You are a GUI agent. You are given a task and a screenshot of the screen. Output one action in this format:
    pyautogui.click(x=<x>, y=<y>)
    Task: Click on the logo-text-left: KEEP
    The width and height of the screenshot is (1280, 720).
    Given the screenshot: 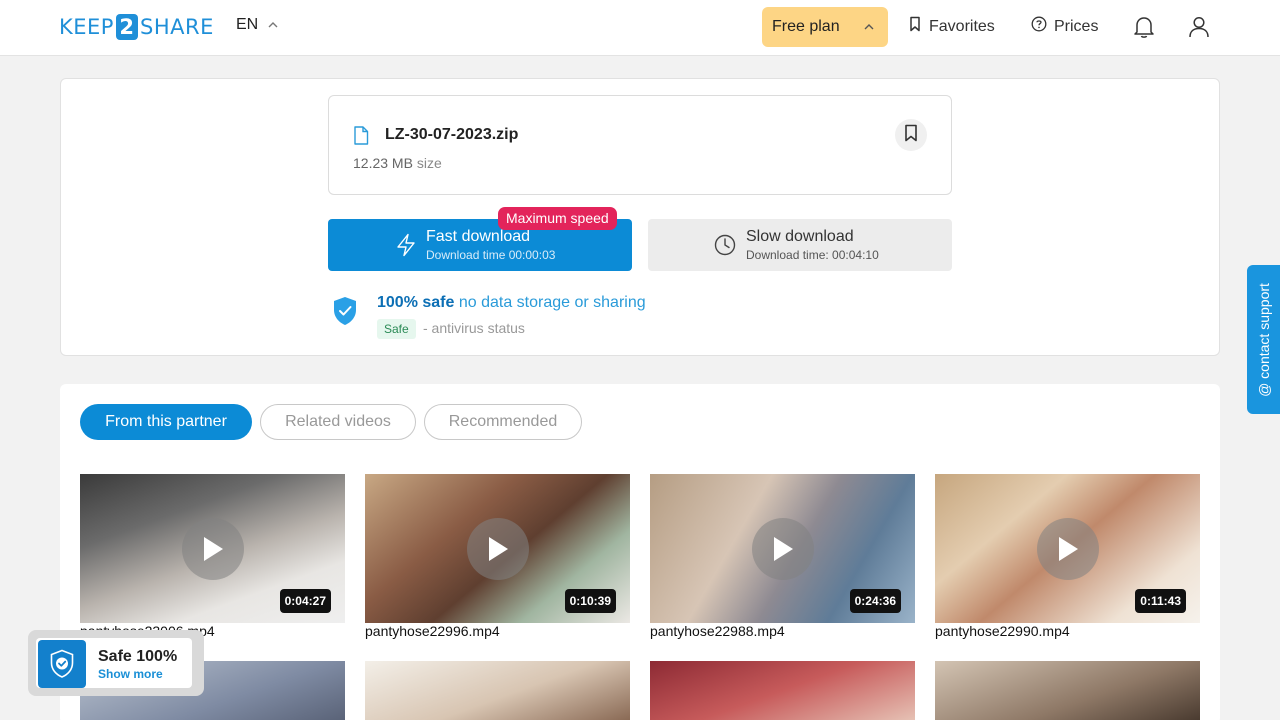 What is the action you would take?
    pyautogui.click(x=86, y=27)
    